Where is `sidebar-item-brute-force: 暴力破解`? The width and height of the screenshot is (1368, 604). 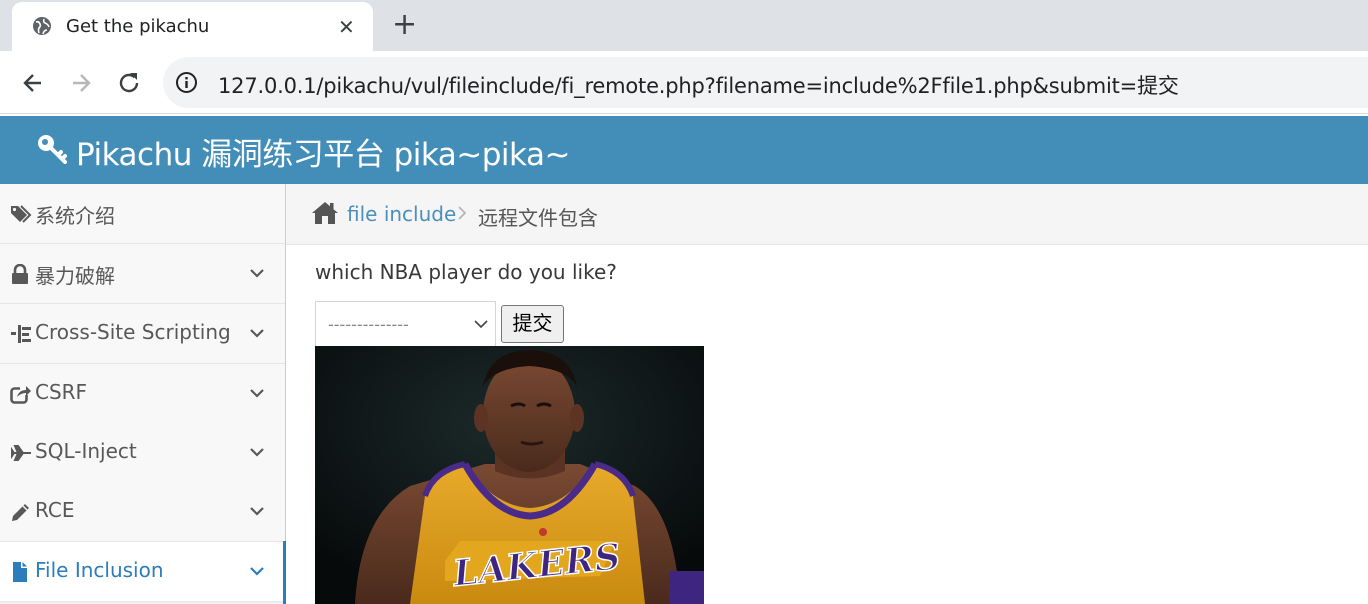
sidebar-item-brute-force: 暴力破解 is located at coordinates (142, 274).